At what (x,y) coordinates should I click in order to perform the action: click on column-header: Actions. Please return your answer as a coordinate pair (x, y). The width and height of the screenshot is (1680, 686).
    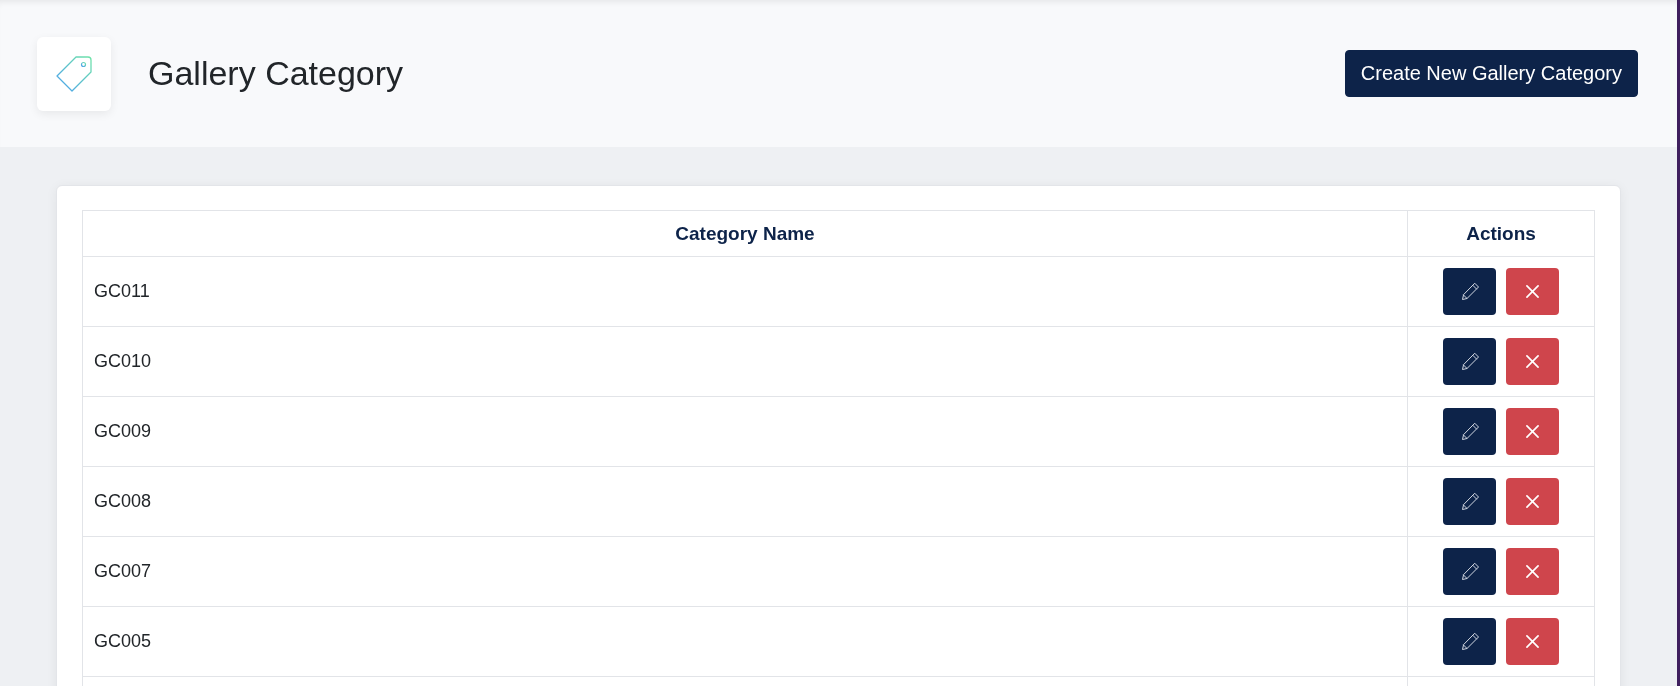
    Looking at the image, I should click on (1501, 233).